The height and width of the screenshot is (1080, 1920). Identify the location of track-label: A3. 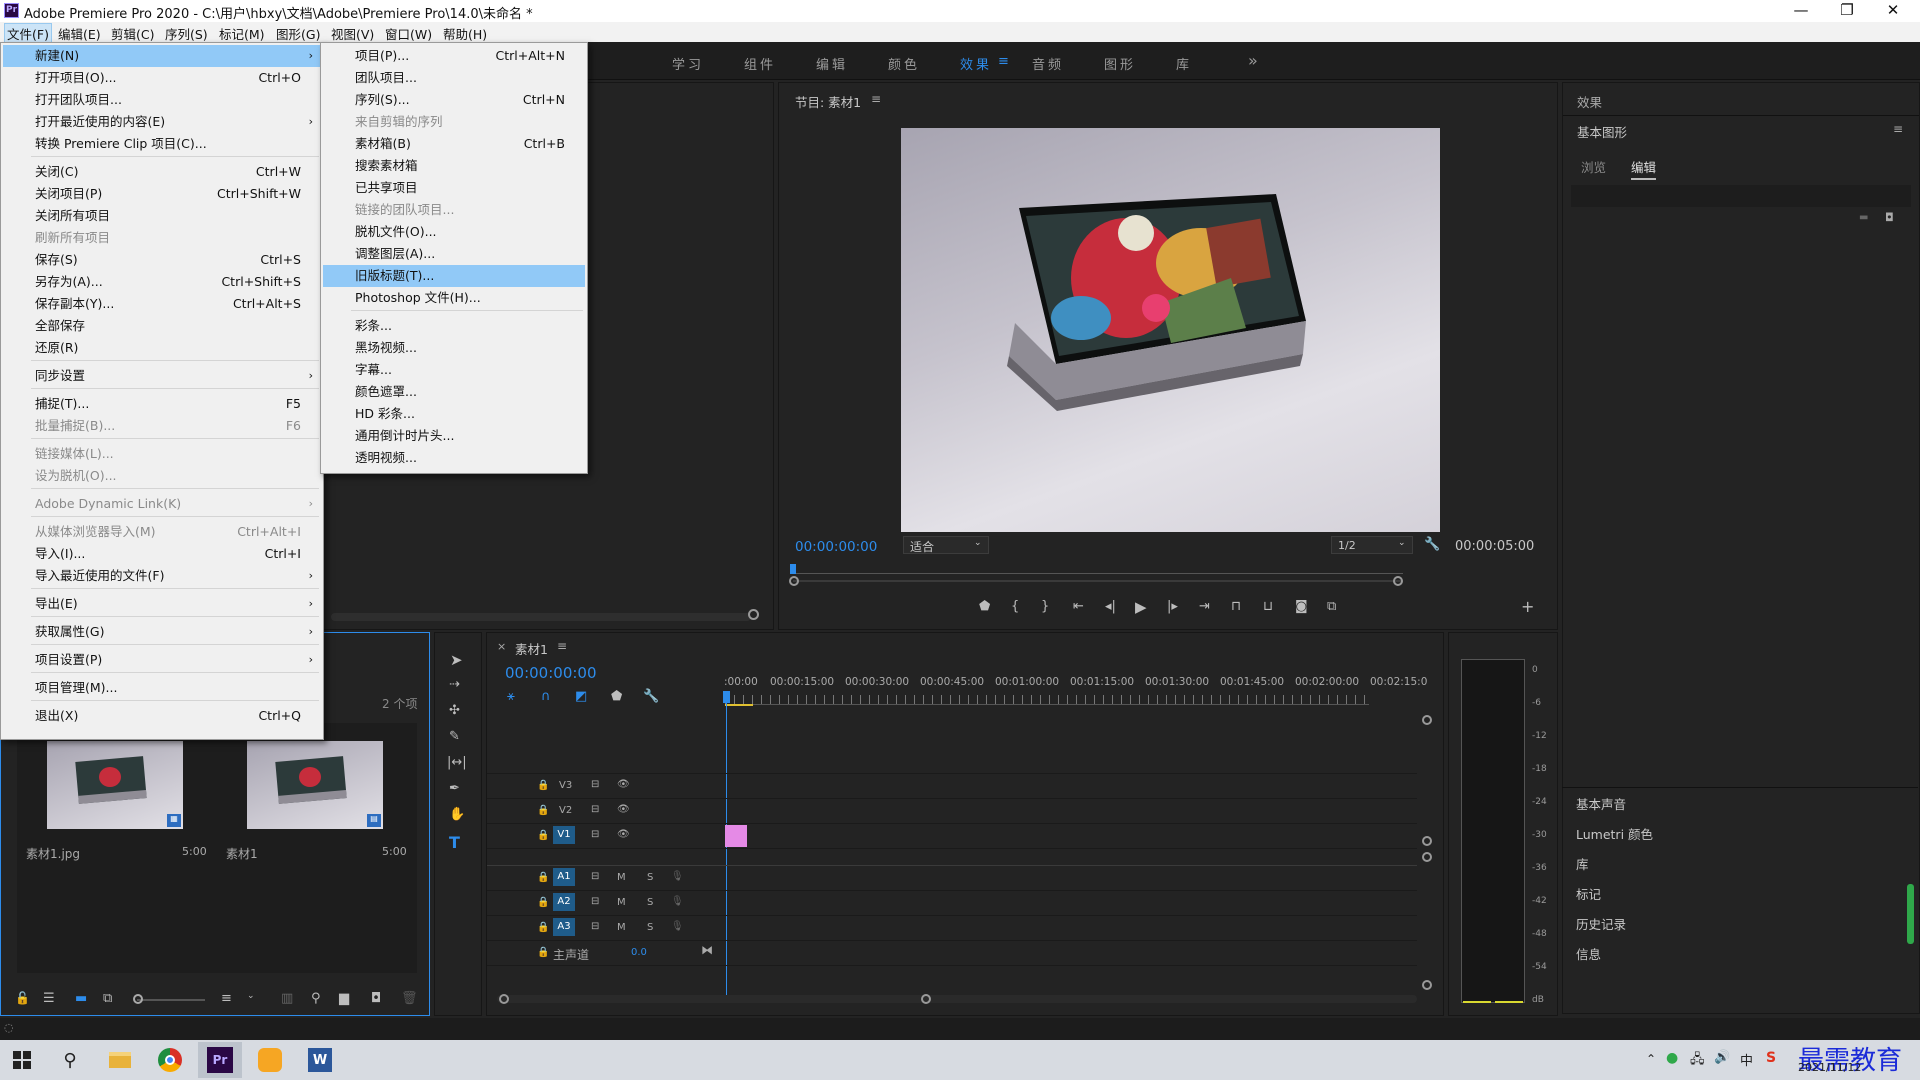
(564, 927).